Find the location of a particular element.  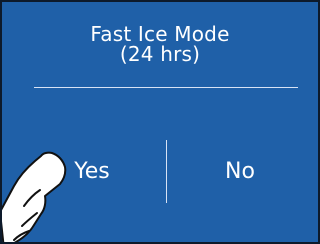

dialog-title-line-1: Fast Ice Mode is located at coordinates (160, 34).